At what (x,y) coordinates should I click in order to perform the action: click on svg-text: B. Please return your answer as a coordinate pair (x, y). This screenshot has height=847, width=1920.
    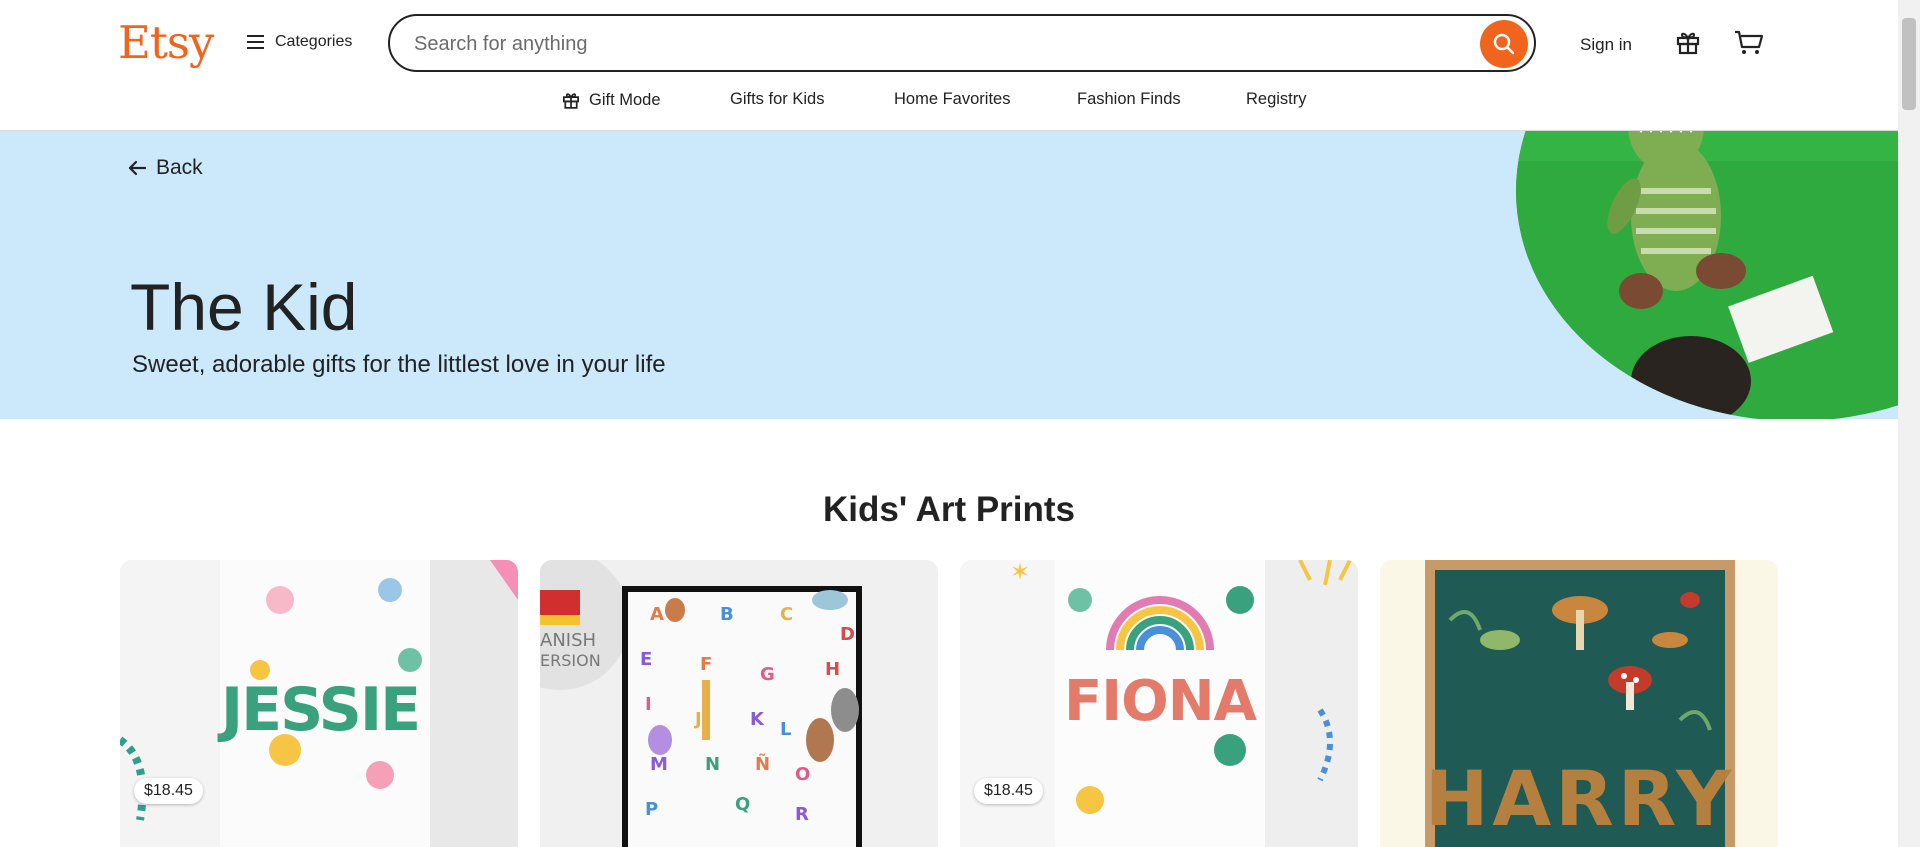
    Looking at the image, I should click on (727, 614).